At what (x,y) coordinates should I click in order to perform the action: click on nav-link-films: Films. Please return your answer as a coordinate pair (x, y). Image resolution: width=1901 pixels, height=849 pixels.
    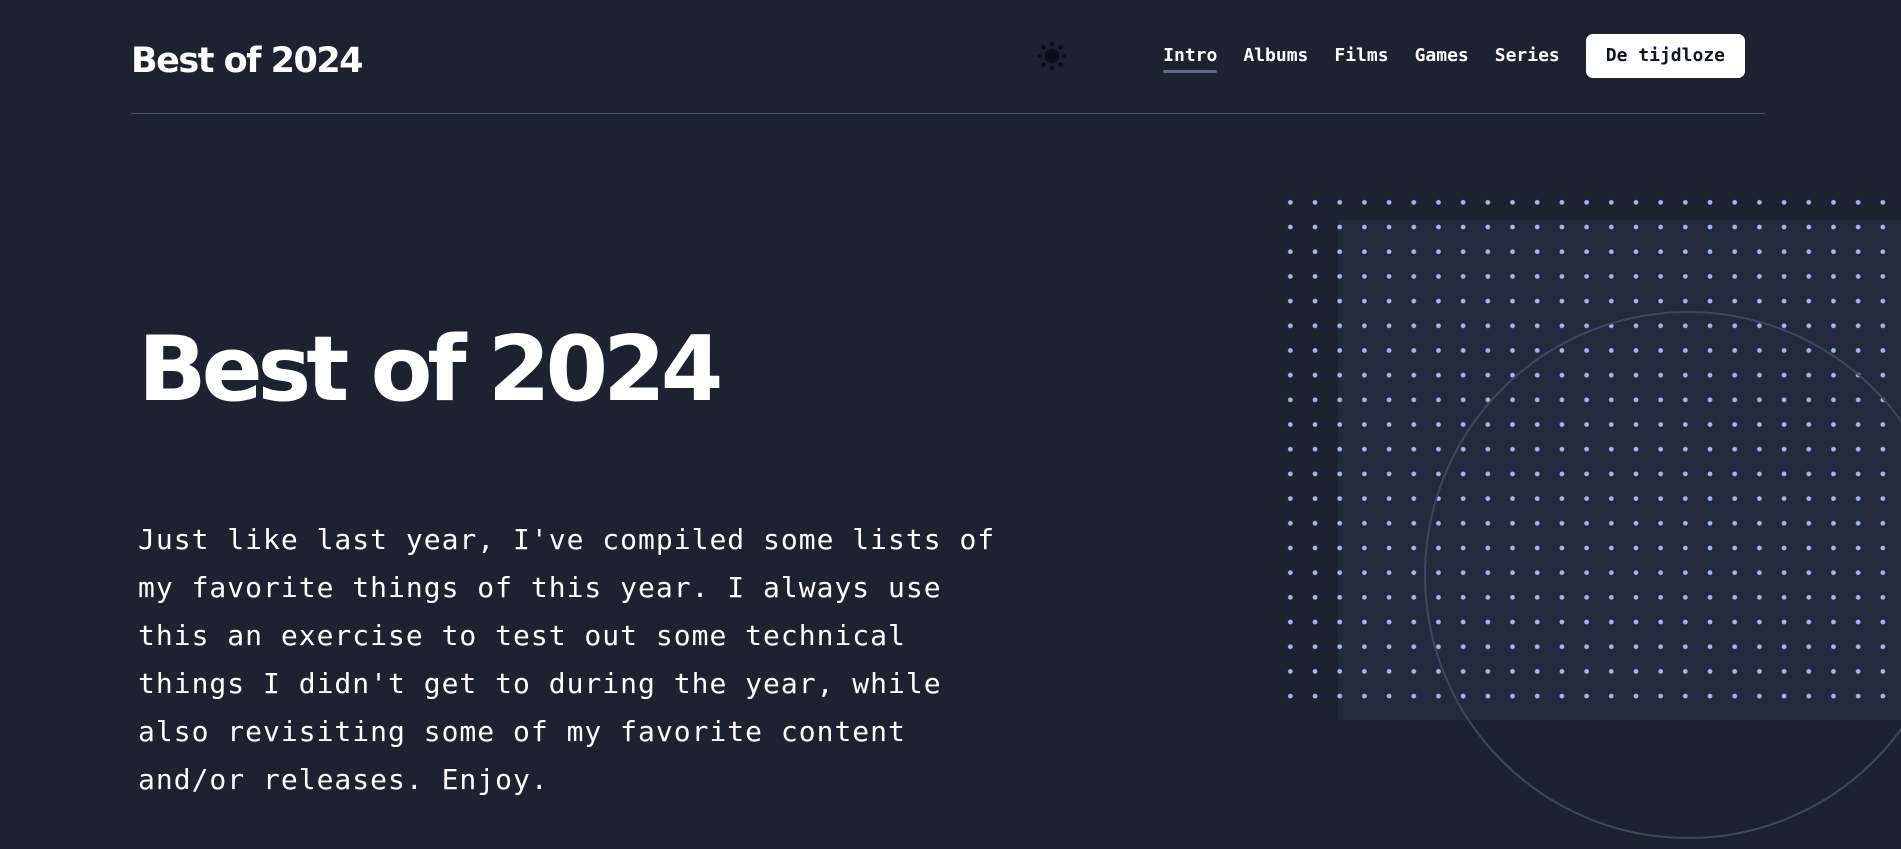
    Looking at the image, I should click on (1361, 56).